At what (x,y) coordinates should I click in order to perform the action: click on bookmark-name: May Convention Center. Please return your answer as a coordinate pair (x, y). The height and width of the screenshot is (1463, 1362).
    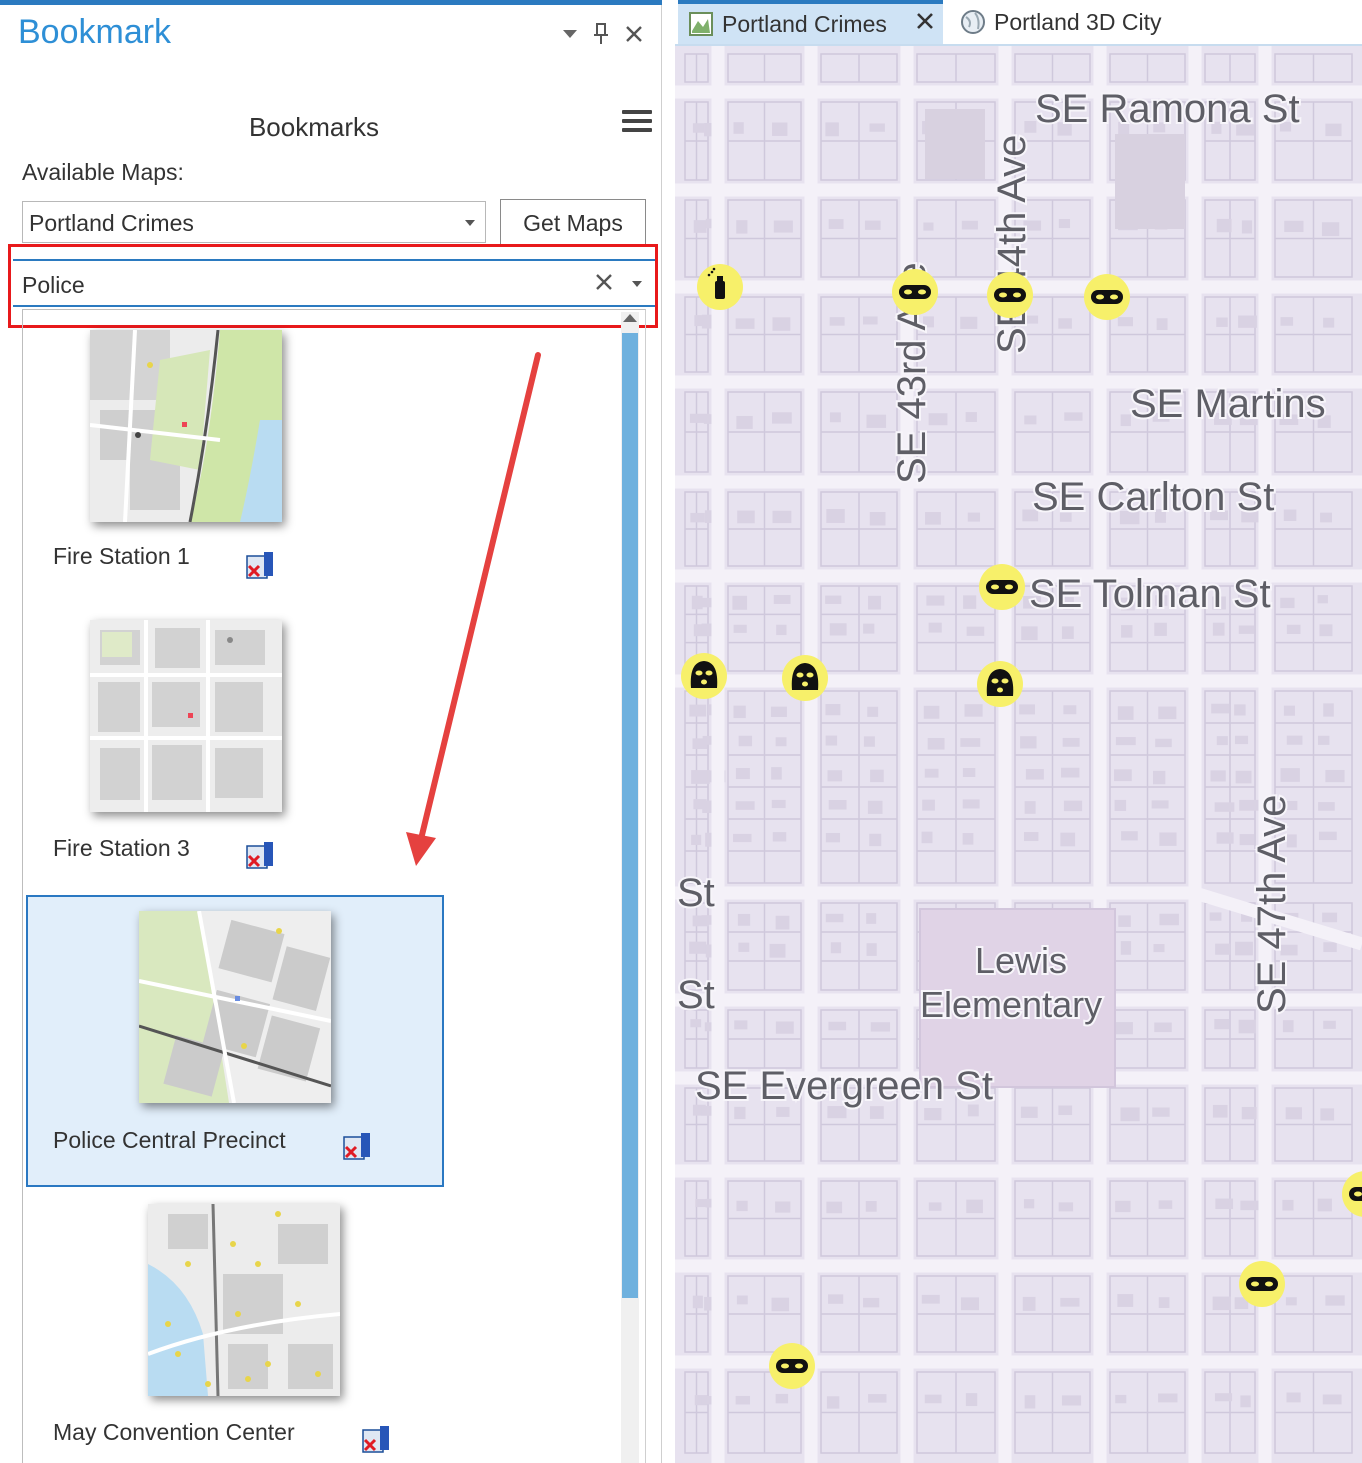
    Looking at the image, I should click on (174, 1432).